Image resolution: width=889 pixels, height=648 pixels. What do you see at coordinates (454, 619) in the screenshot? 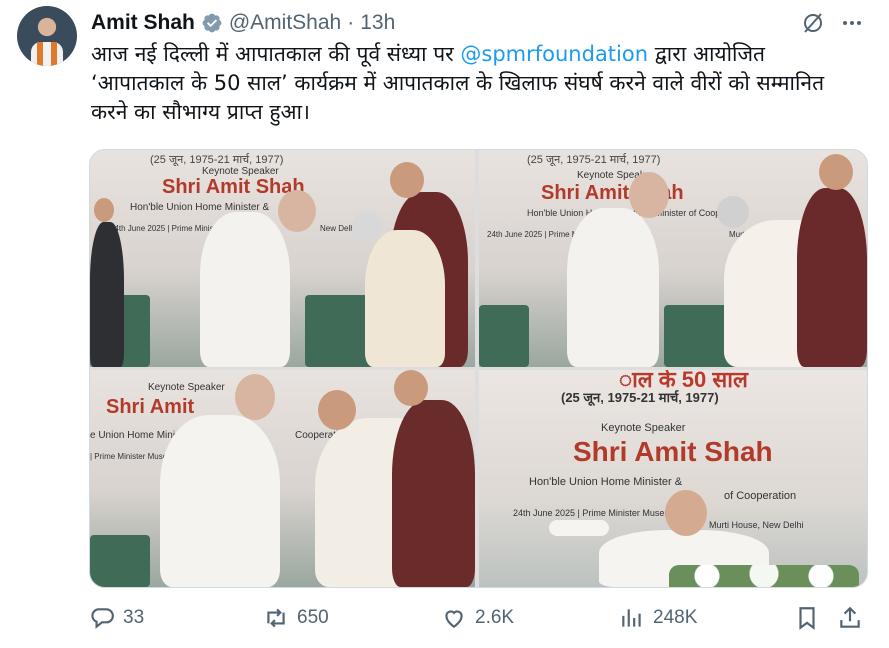
I see `like-icon` at bounding box center [454, 619].